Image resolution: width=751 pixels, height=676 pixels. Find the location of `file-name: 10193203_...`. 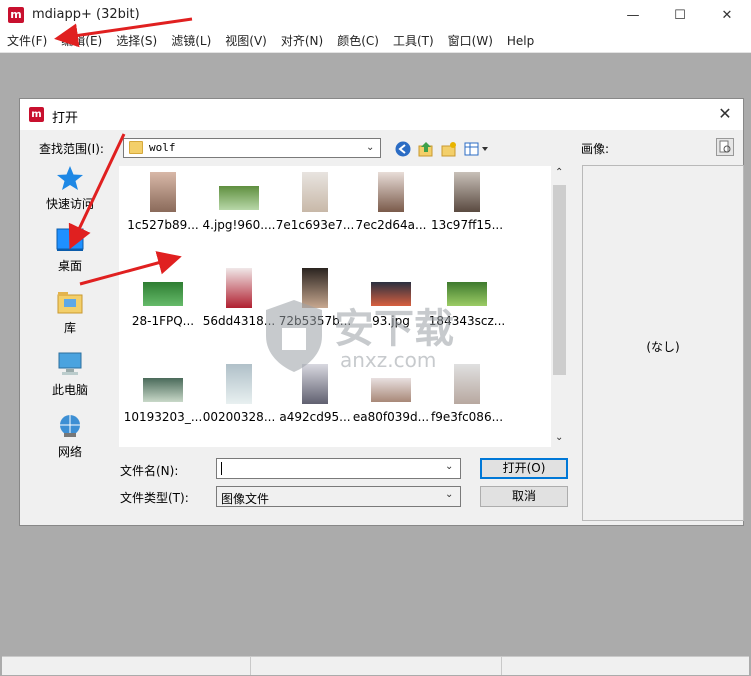

file-name: 10193203_... is located at coordinates (163, 417).